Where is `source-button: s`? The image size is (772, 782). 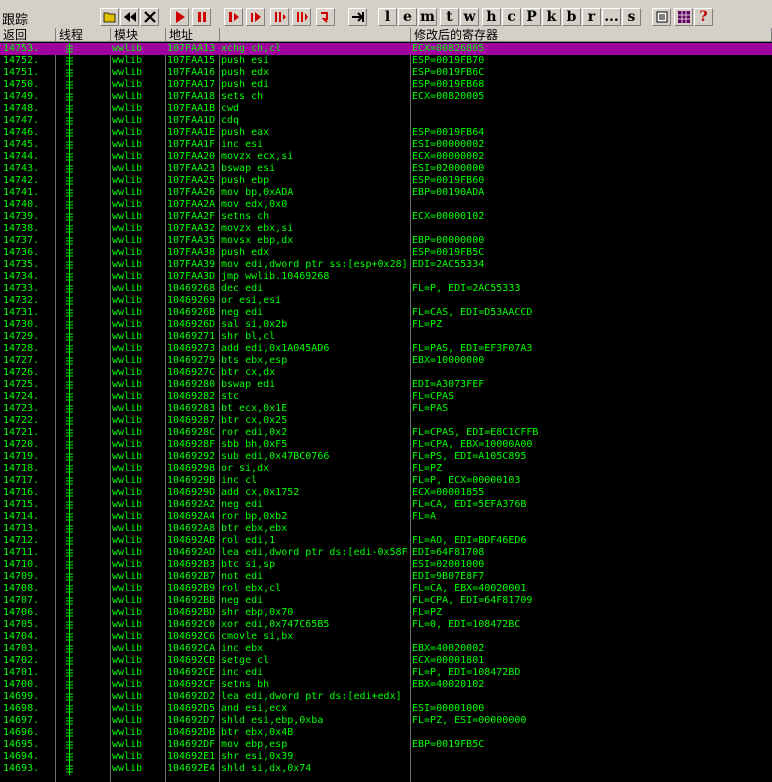
source-button: s is located at coordinates (631, 17).